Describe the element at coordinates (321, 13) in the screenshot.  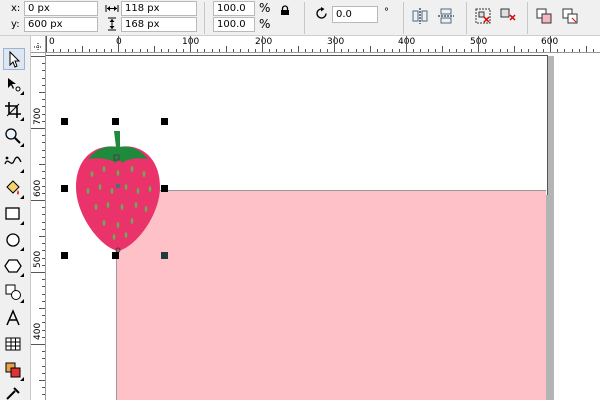
I see `rotate-icon` at that location.